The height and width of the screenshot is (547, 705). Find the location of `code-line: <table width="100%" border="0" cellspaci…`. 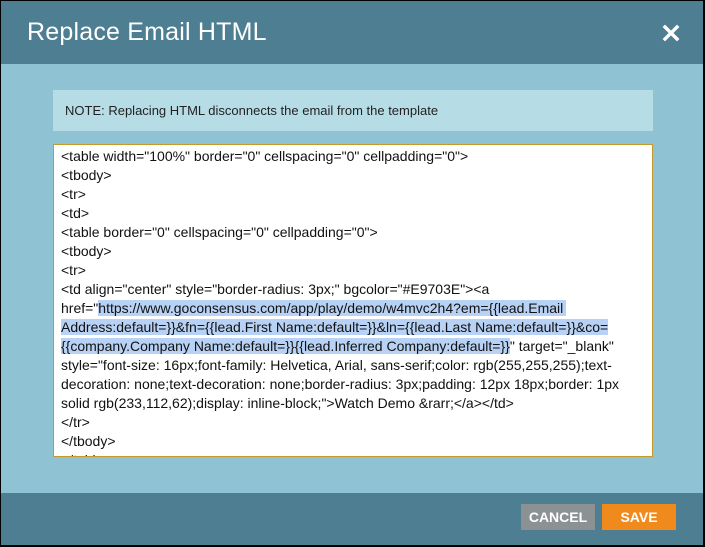

code-line: <table width="100%" border="0" cellspaci… is located at coordinates (265, 156).